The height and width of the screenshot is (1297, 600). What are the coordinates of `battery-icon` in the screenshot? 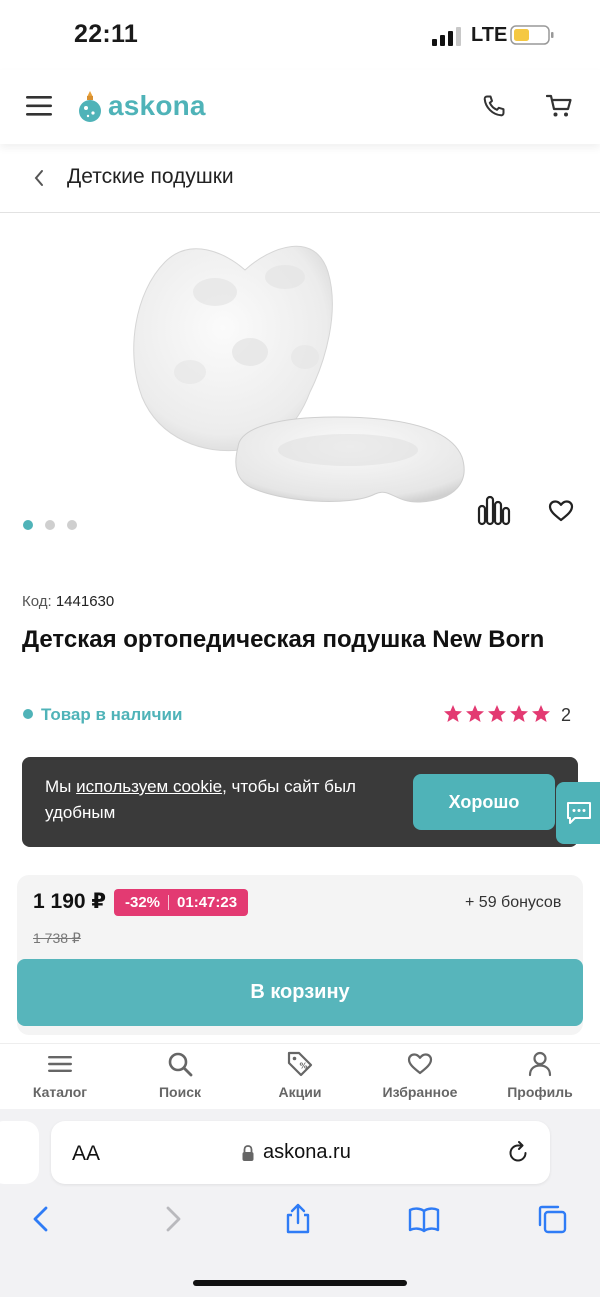 It's located at (532, 35).